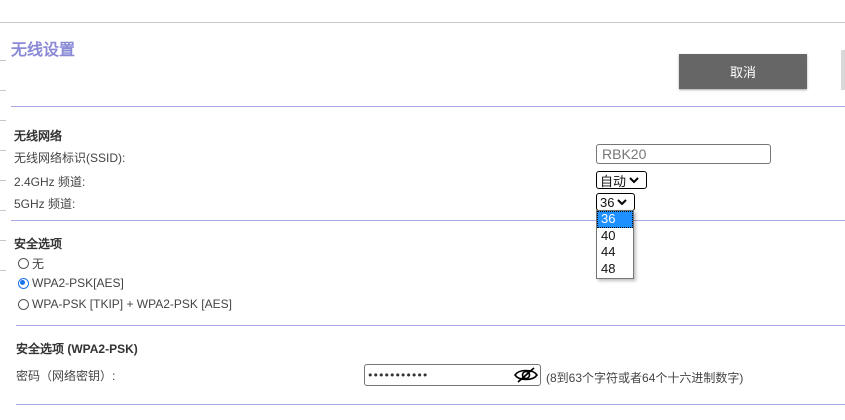 The width and height of the screenshot is (845, 420). Describe the element at coordinates (615, 252) in the screenshot. I see `channel-option: 44` at that location.